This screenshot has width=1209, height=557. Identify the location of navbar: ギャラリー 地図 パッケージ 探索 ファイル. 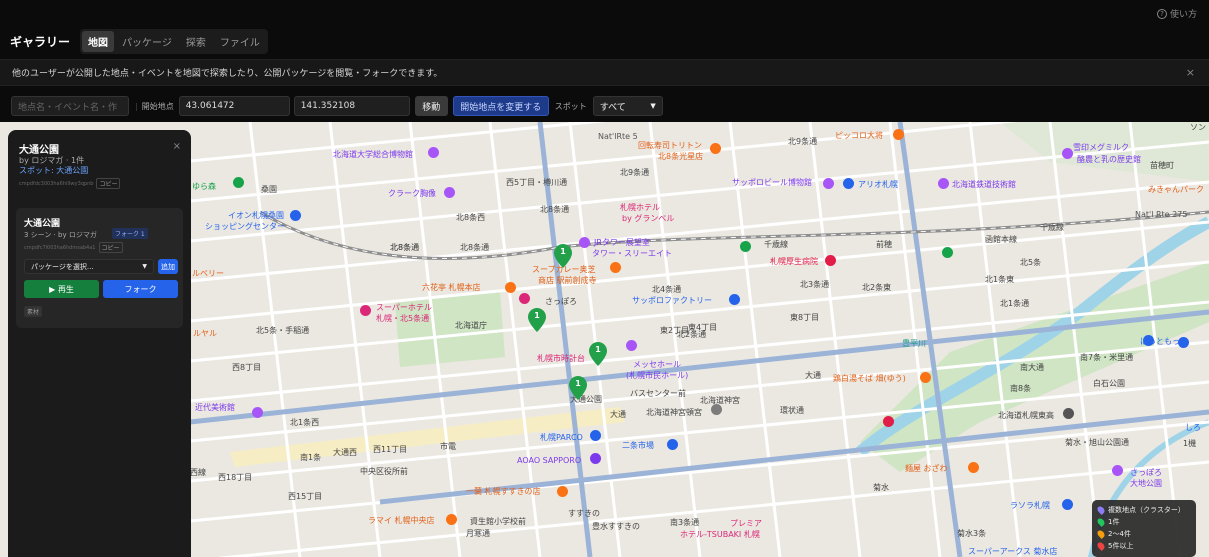
(604, 41).